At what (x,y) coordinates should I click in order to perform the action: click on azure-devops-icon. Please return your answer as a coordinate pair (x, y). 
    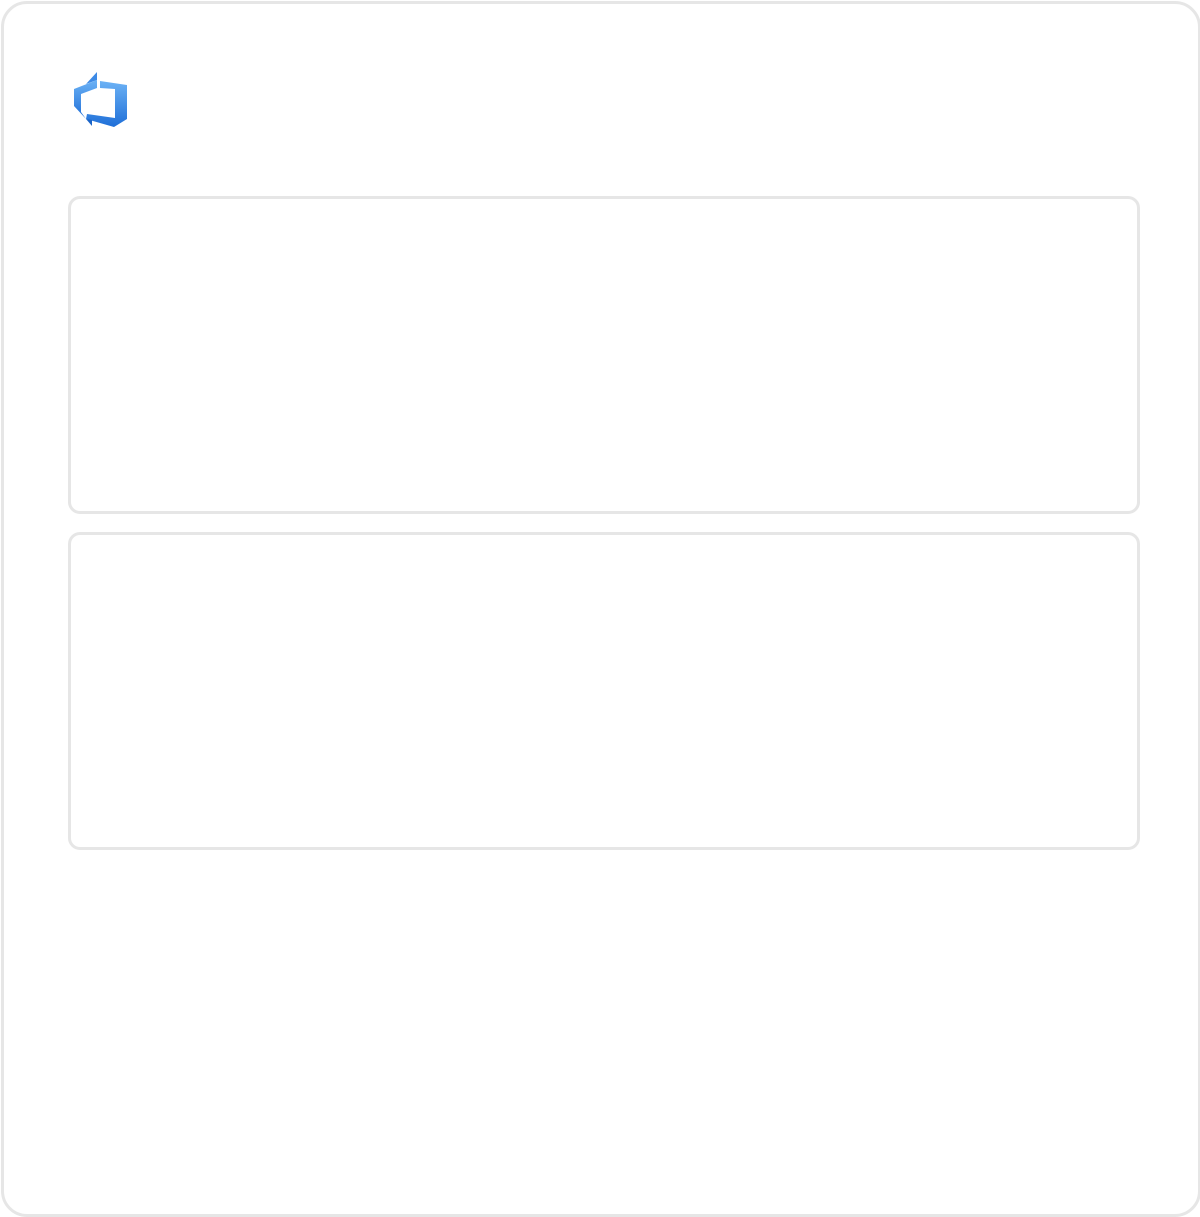
    Looking at the image, I should click on (100, 101).